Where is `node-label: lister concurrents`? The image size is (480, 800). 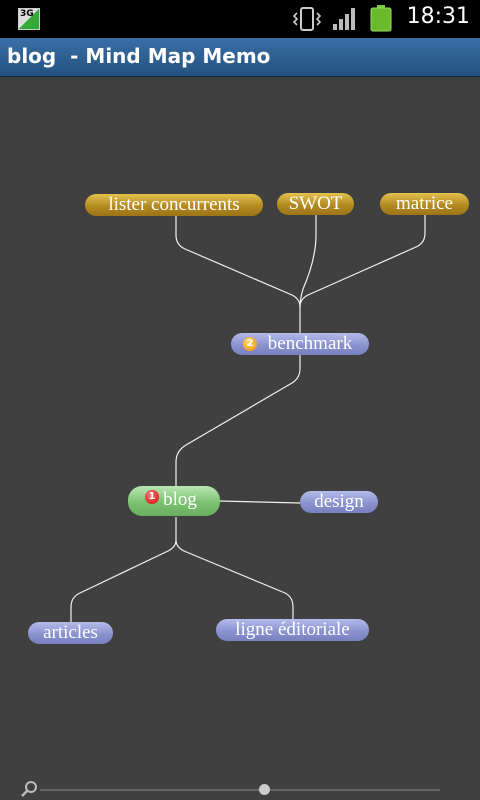 node-label: lister concurrents is located at coordinates (174, 204).